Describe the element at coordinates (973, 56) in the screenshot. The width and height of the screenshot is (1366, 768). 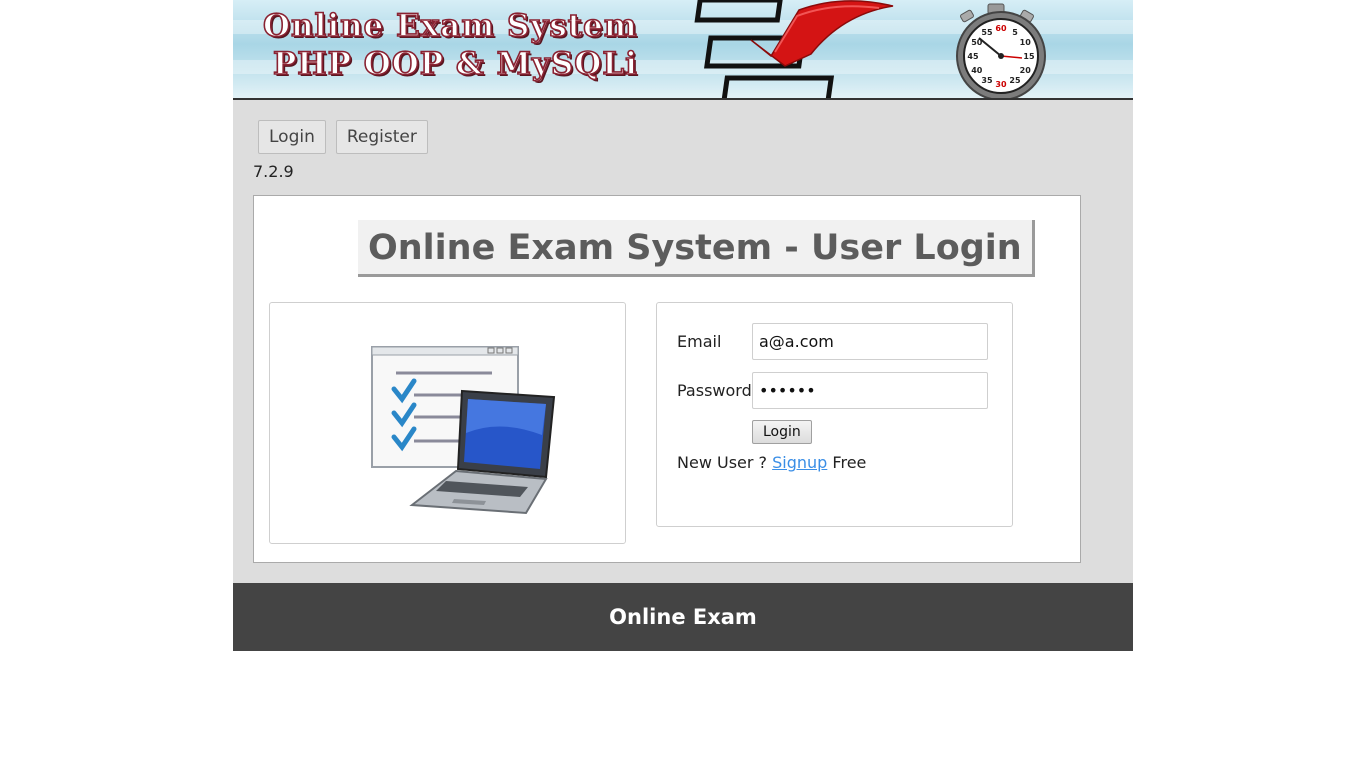
I see `stopwatch-number: 45` at that location.